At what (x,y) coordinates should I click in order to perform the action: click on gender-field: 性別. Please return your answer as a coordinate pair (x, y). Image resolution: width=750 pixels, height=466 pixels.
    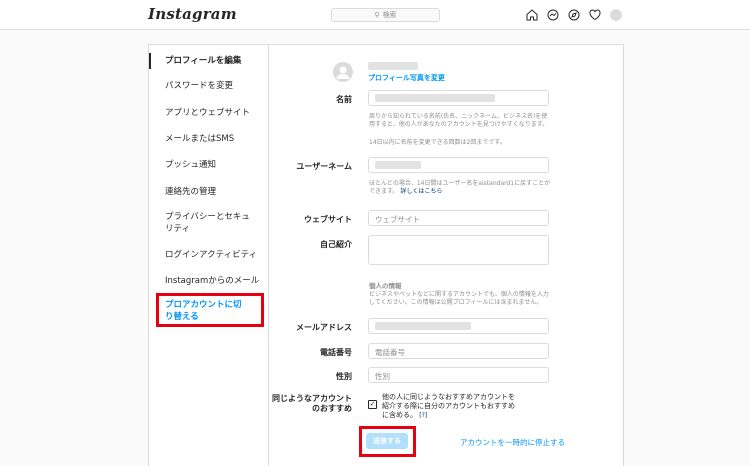
    Looking at the image, I should click on (458, 375).